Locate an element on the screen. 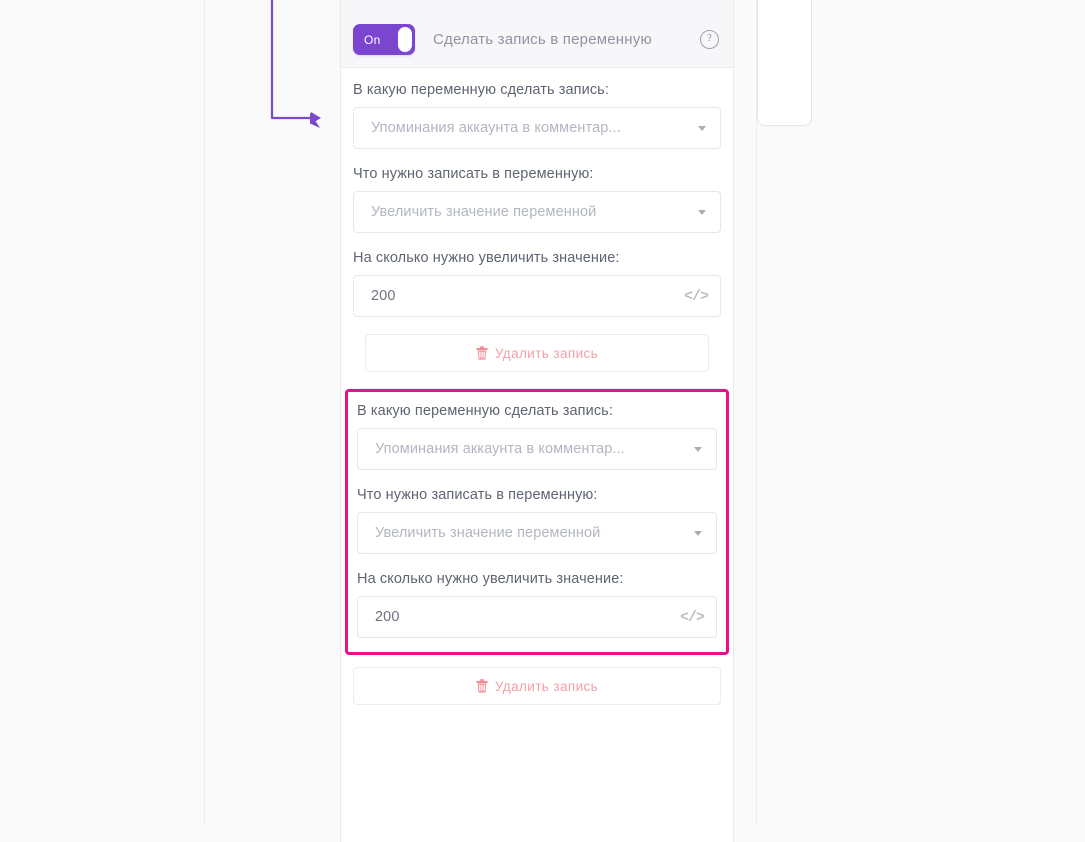 The width and height of the screenshot is (1085, 842). question-mark-circle-icon: ? is located at coordinates (709, 39).